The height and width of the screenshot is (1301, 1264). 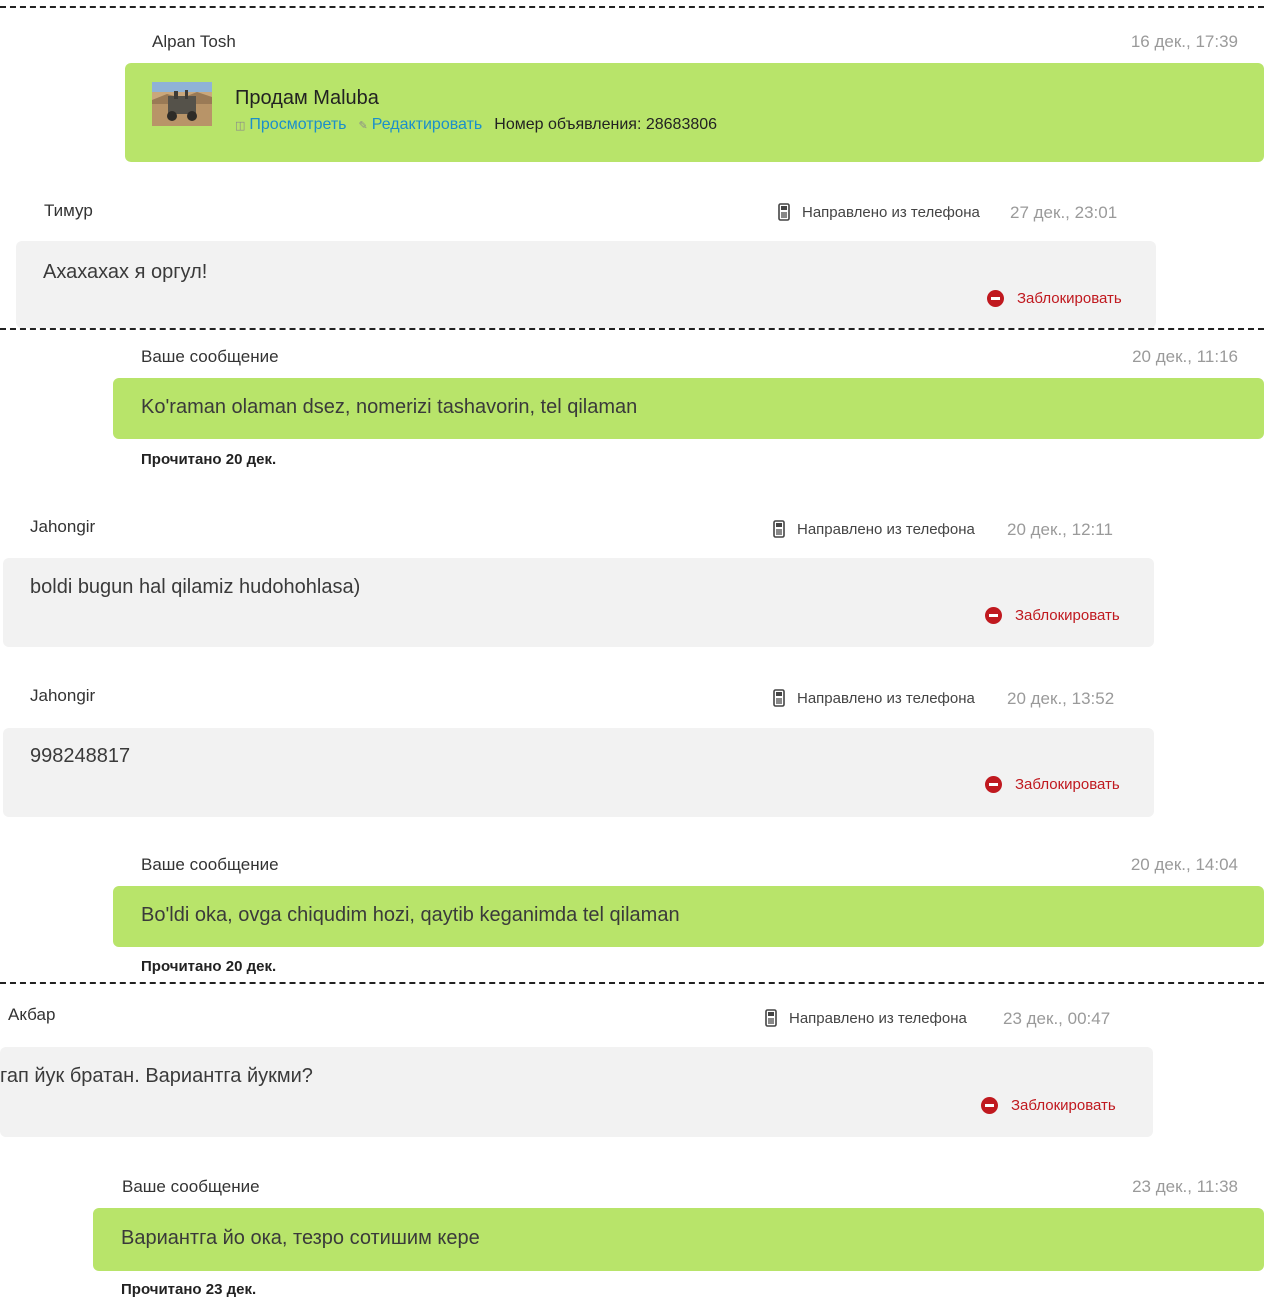 What do you see at coordinates (125, 272) in the screenshot?
I see `message-text: Ахахахах я оргул!` at bounding box center [125, 272].